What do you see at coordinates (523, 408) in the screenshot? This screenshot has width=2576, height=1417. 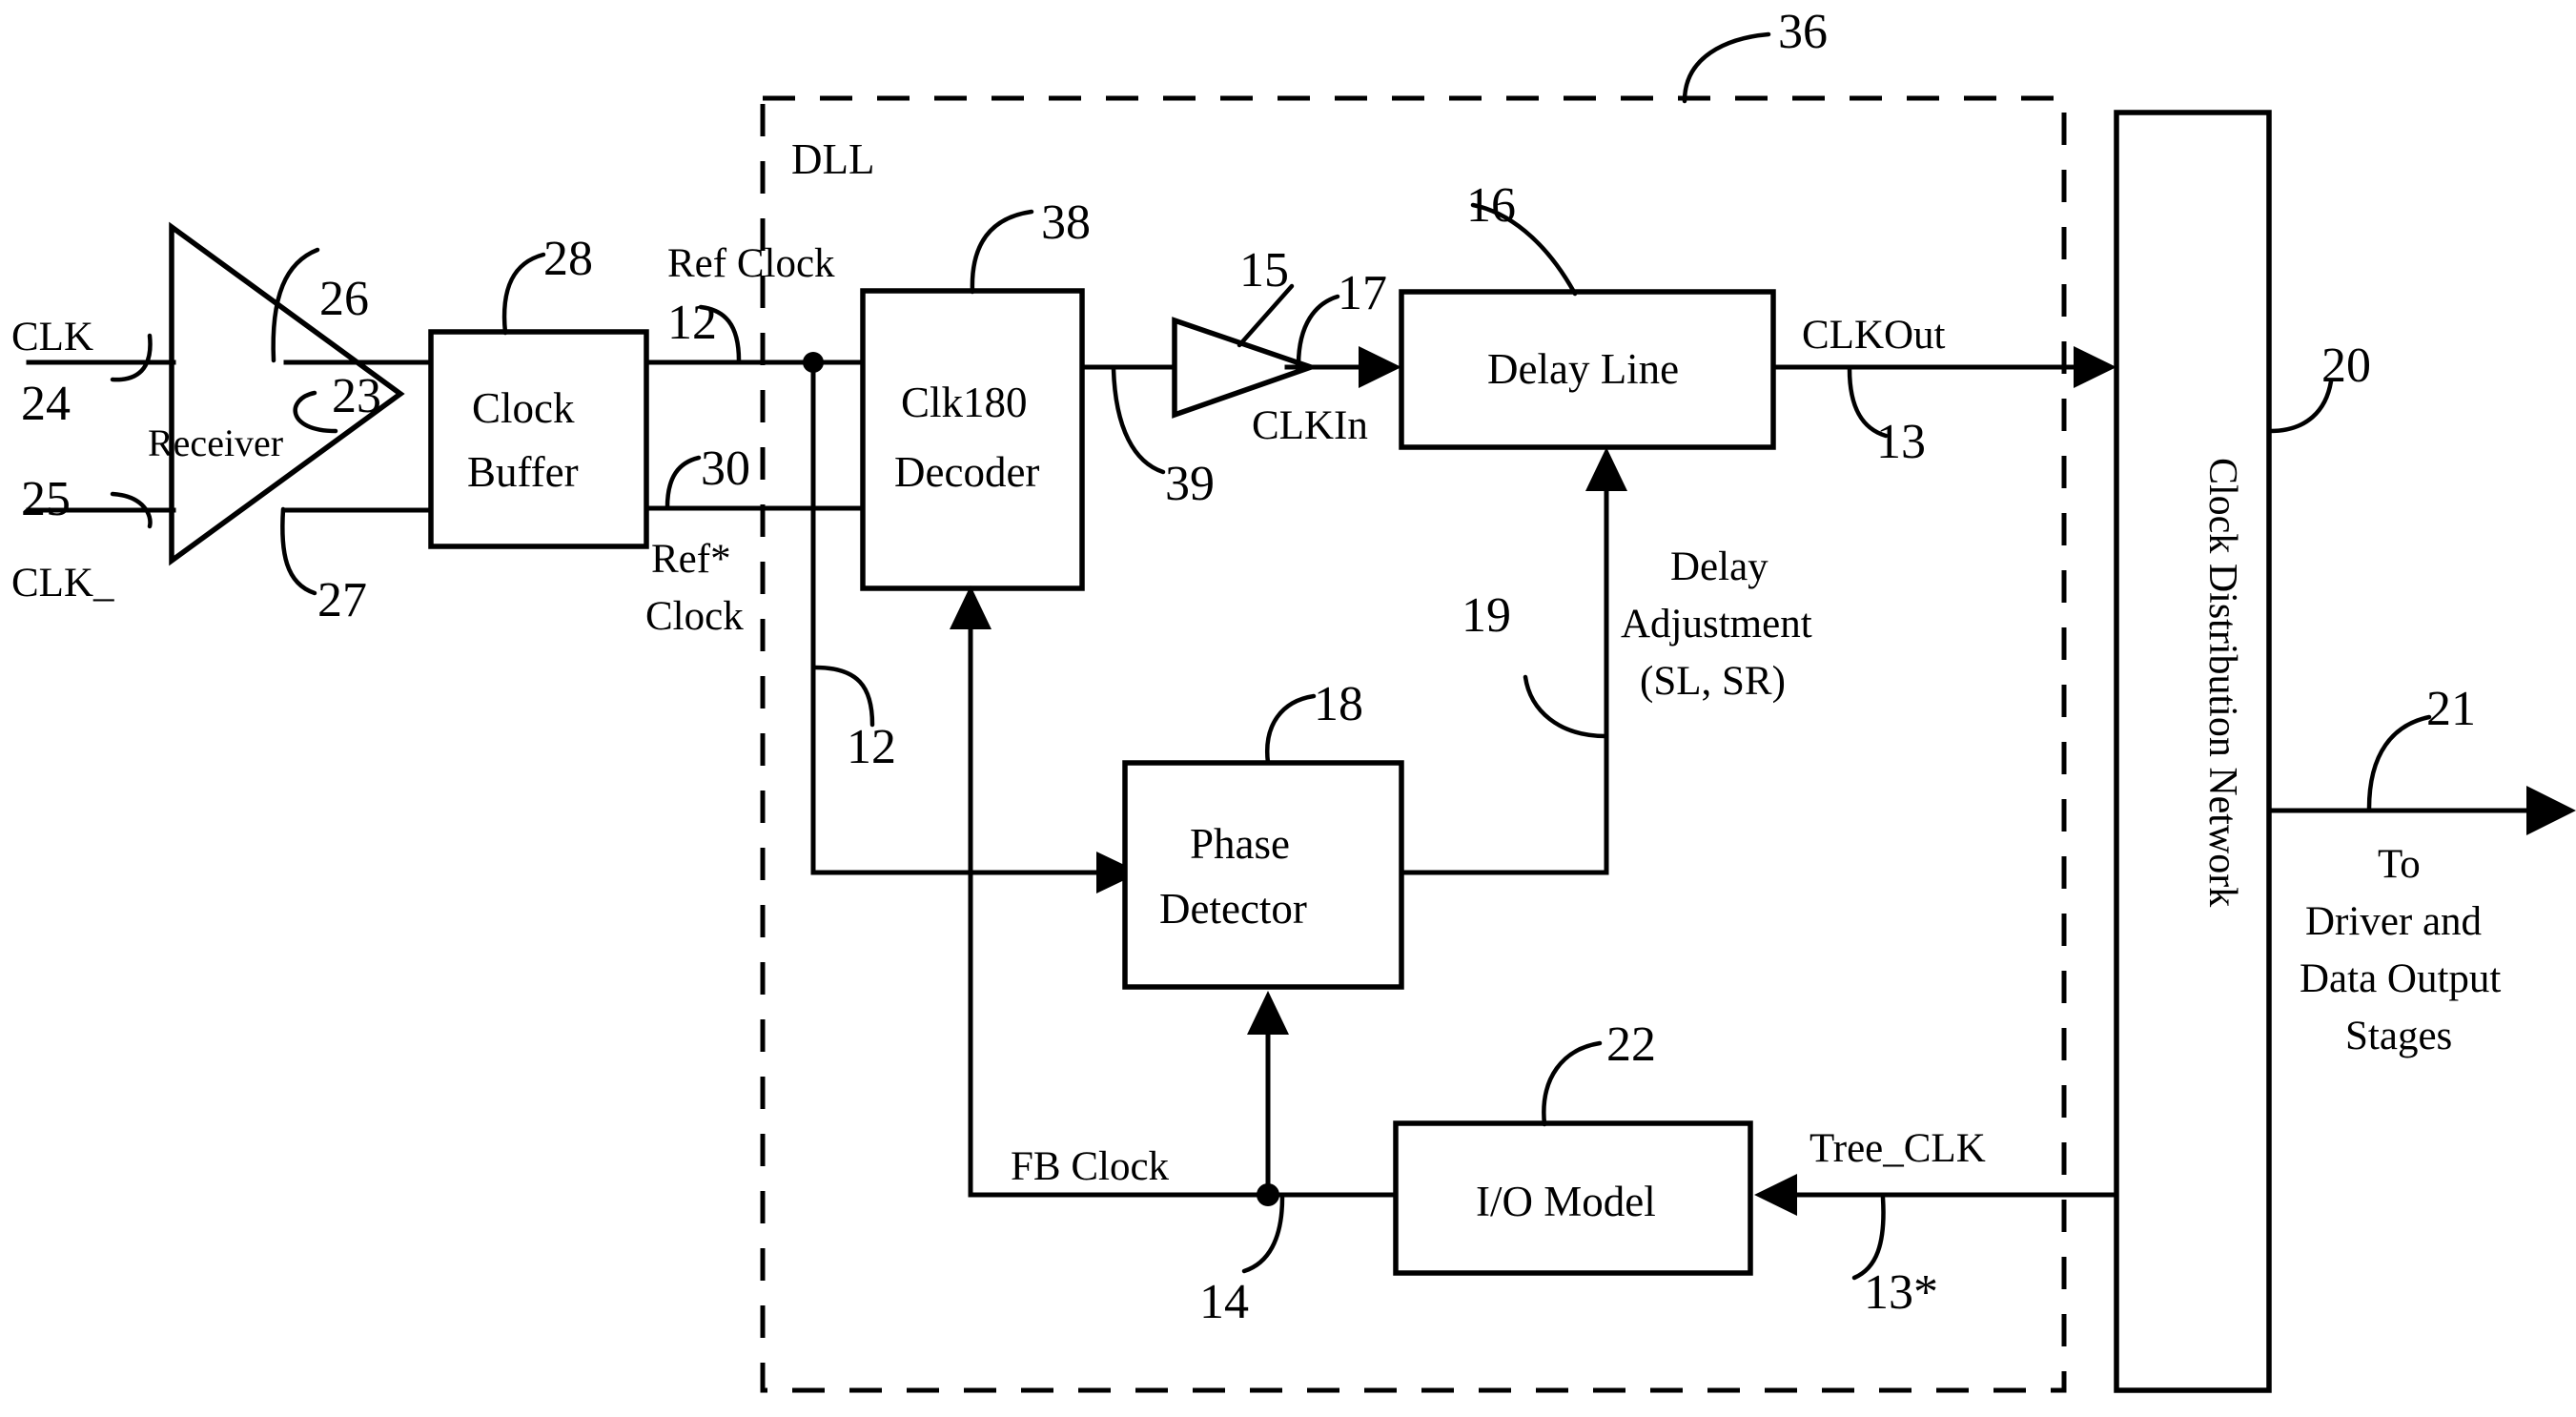 I see `clock-buffer-label-line1: Clock` at bounding box center [523, 408].